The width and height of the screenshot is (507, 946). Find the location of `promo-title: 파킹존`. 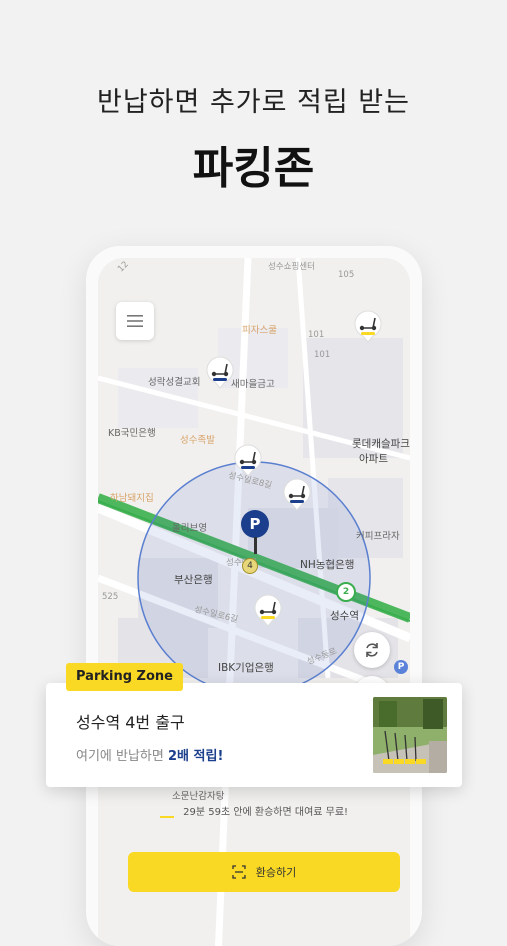

promo-title: 파킹존 is located at coordinates (253, 168).